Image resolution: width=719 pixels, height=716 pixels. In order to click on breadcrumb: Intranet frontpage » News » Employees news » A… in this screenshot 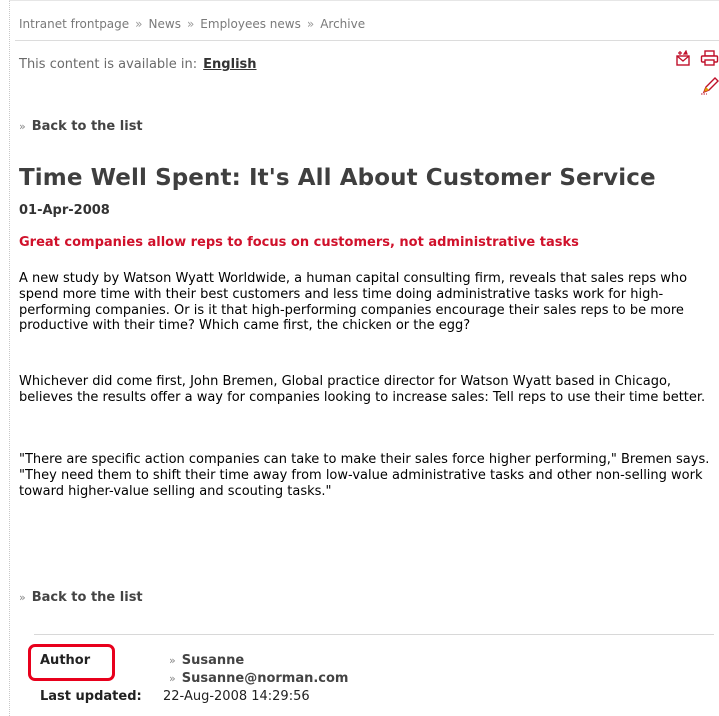, I will do `click(192, 24)`.